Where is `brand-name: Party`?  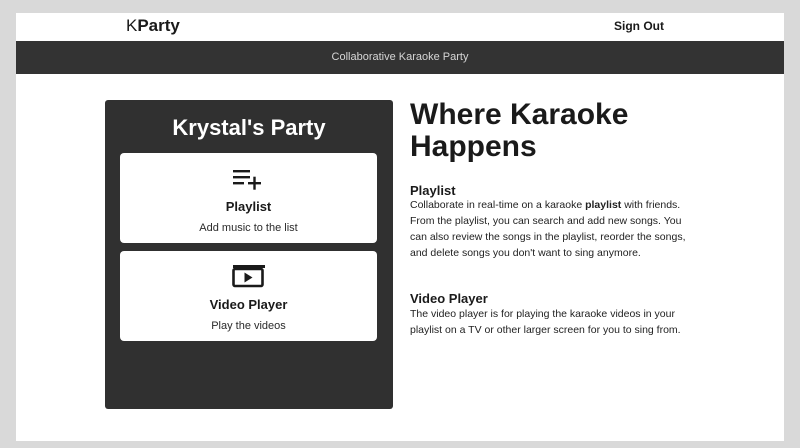
brand-name: Party is located at coordinates (158, 25).